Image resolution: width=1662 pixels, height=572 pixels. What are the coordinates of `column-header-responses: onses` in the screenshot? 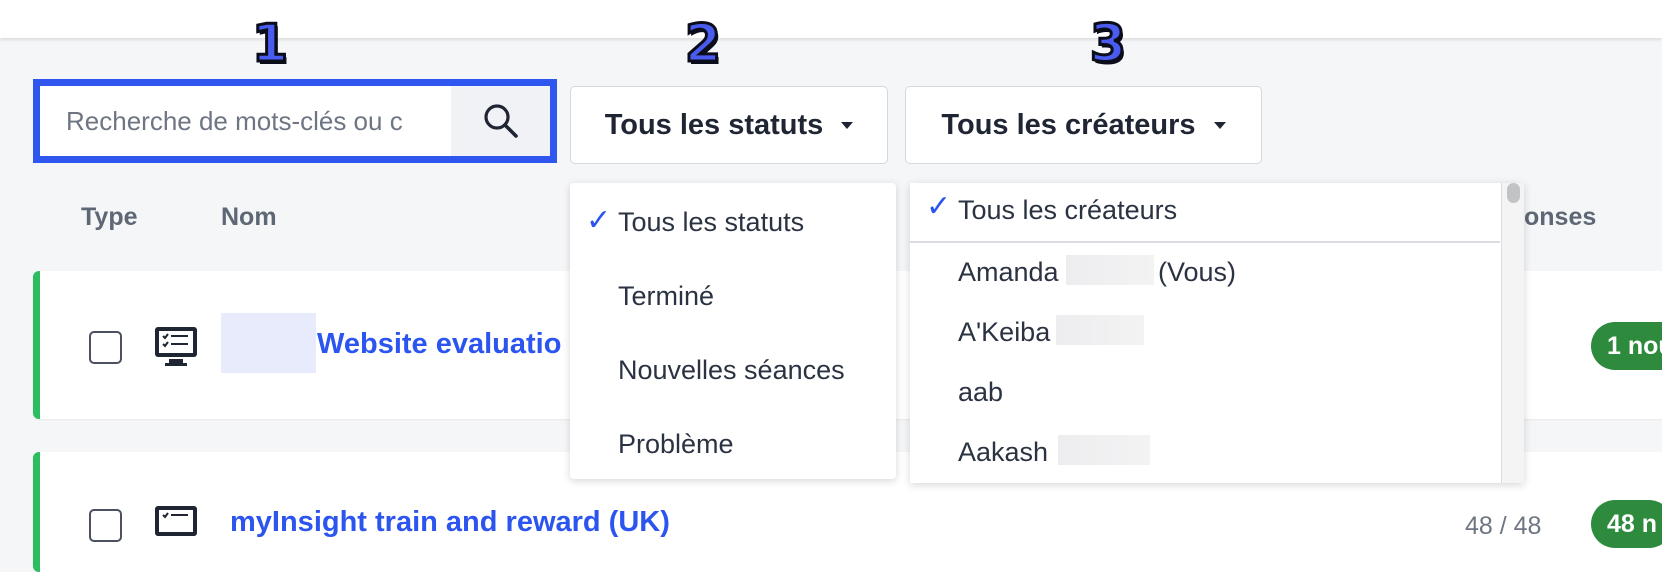 It's located at (1560, 217).